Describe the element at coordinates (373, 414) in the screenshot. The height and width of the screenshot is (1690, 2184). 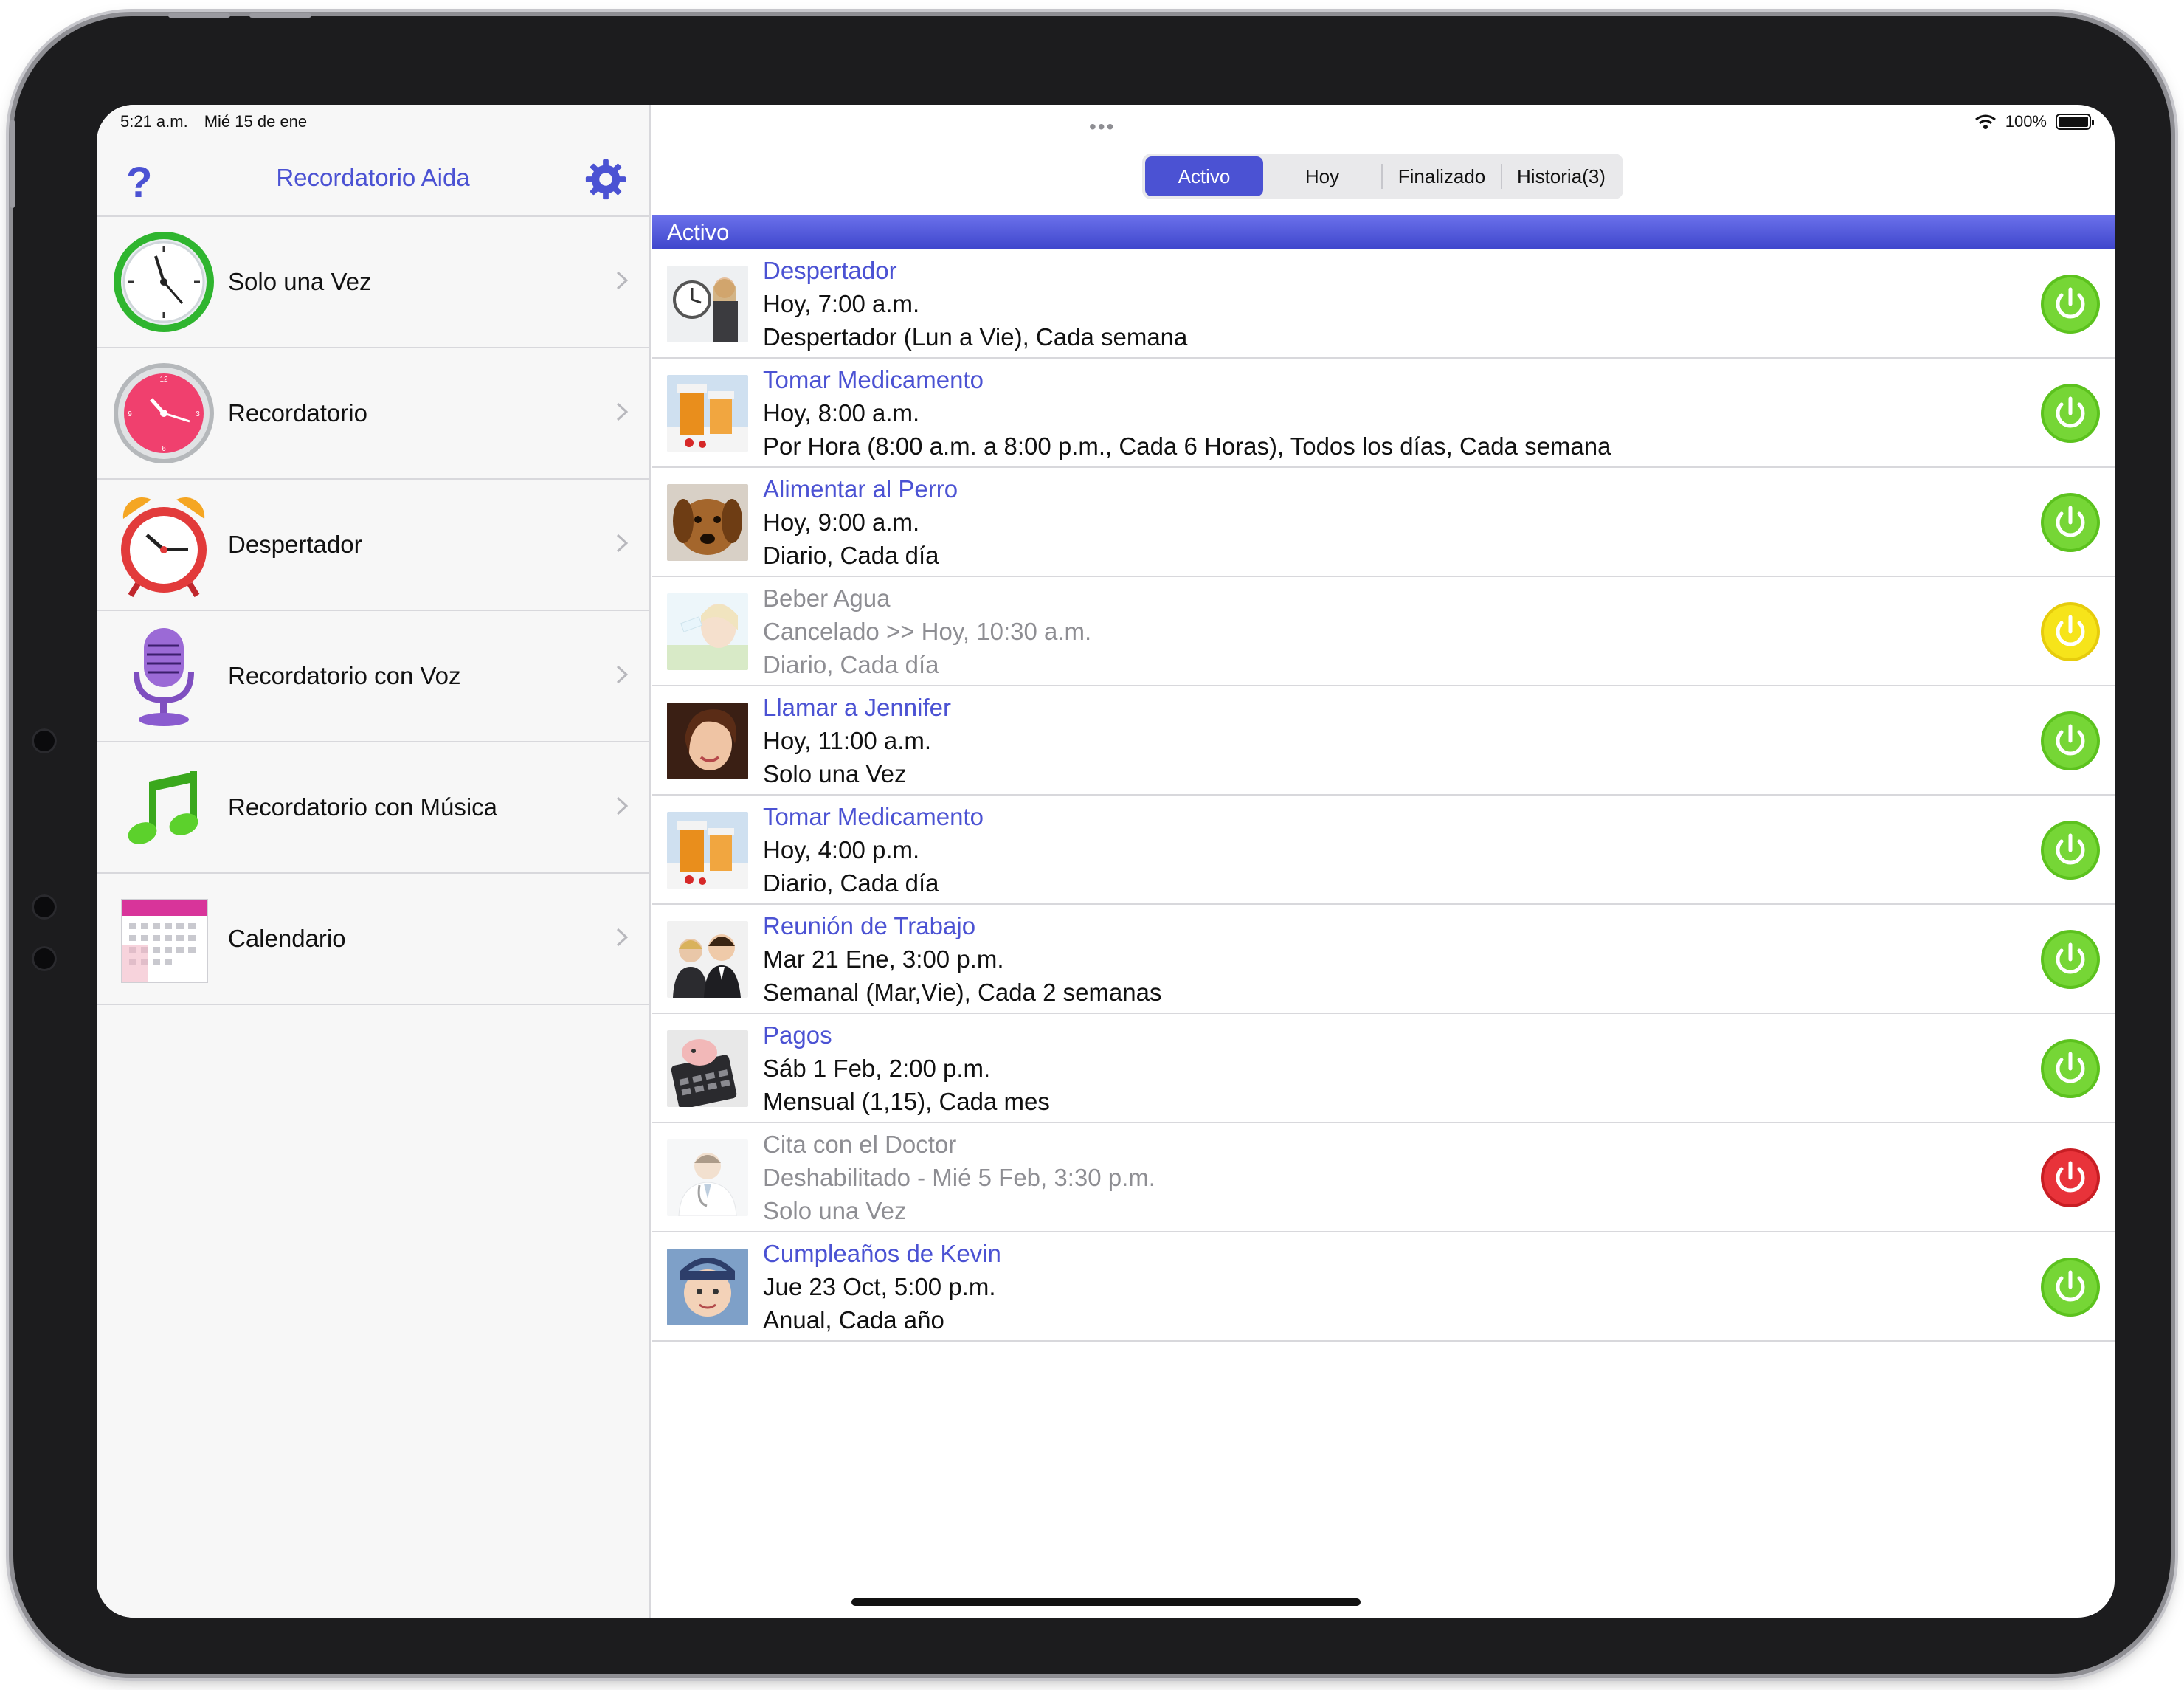
I see `menu-item-recordatorio: 12 3 6 9 Recordatorio` at that location.